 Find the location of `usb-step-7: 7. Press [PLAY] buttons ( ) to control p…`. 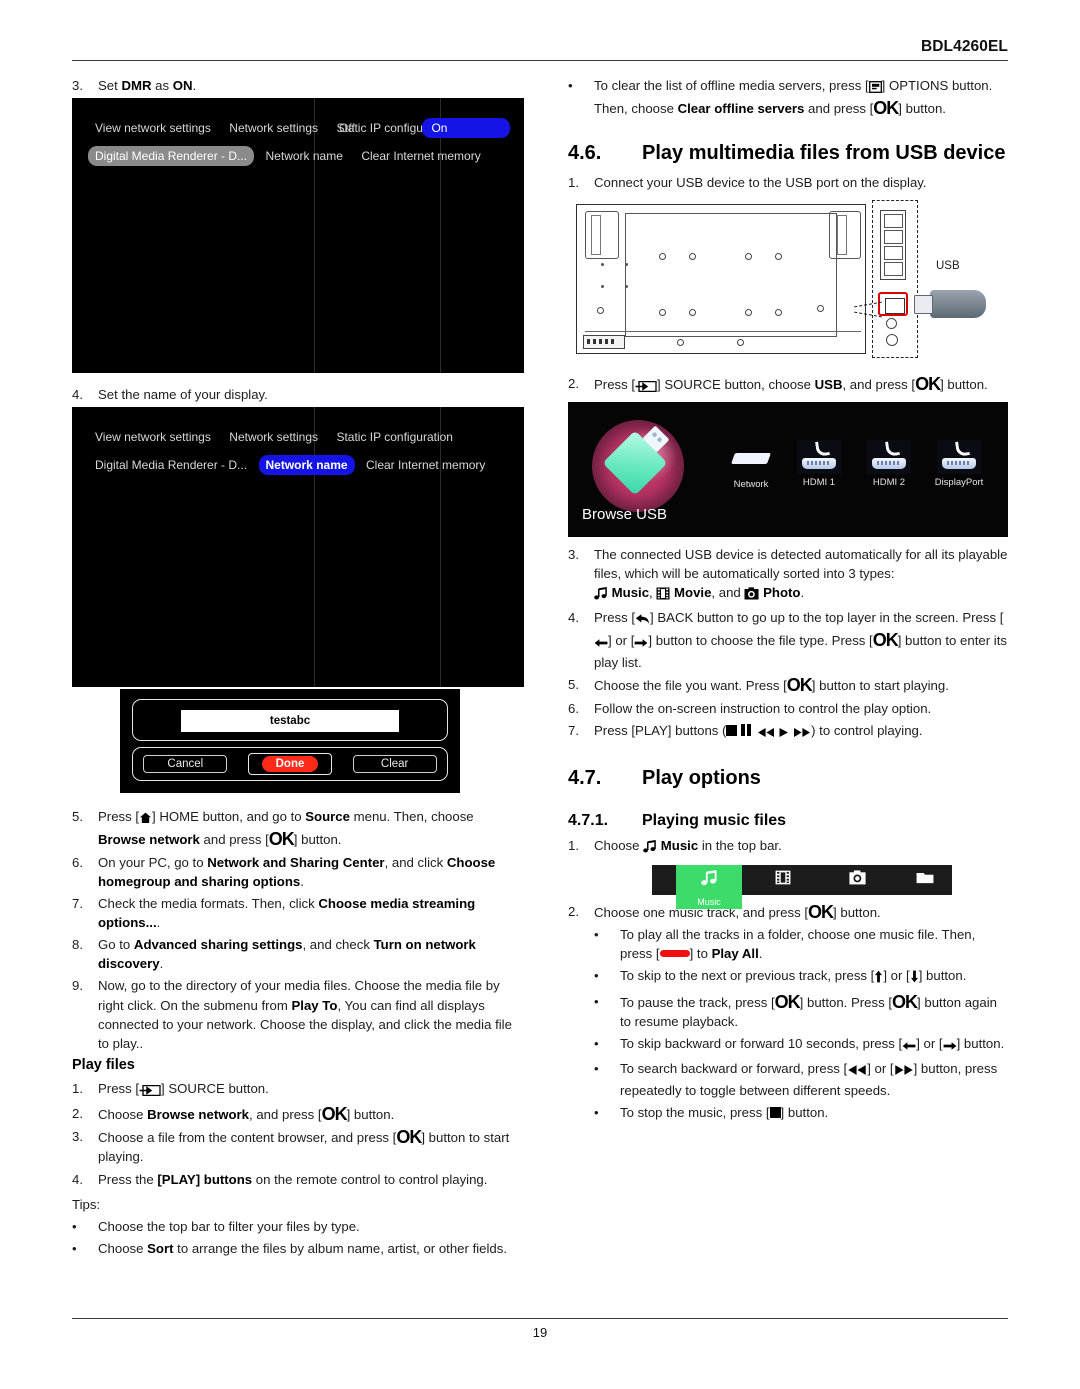

usb-step-7: 7. Press [PLAY] buttons ( ) to control p… is located at coordinates (788, 732).